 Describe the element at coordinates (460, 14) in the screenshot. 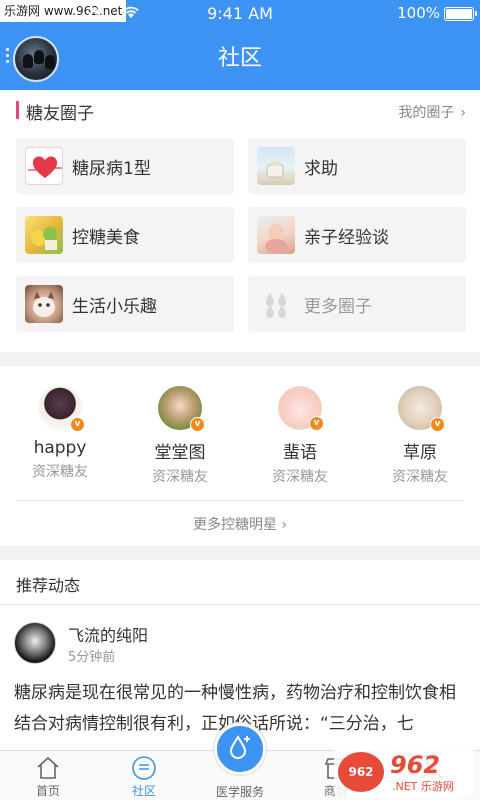

I see `battery-icon` at that location.